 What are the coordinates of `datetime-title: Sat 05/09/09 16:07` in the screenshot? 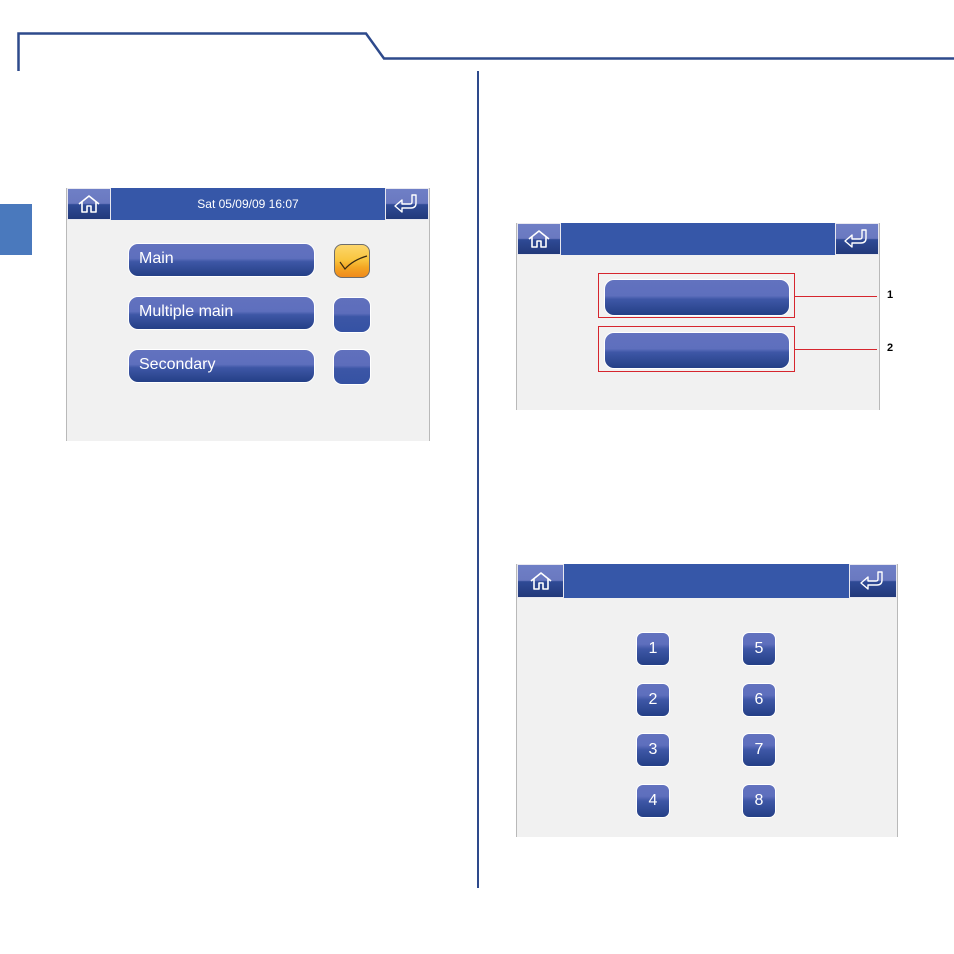 It's located at (248, 204).